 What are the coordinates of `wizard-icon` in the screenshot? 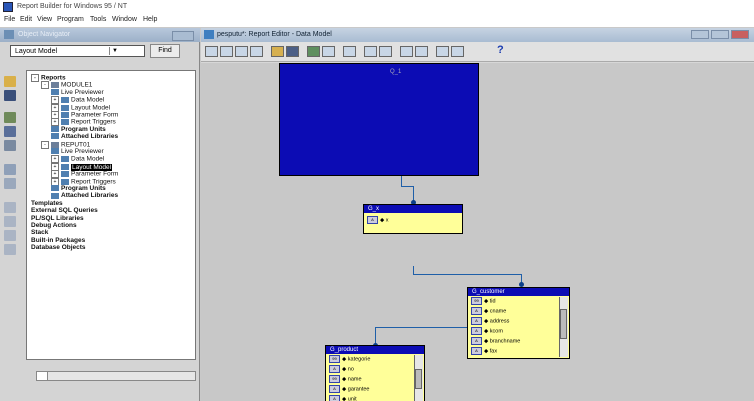 It's located at (349, 51).